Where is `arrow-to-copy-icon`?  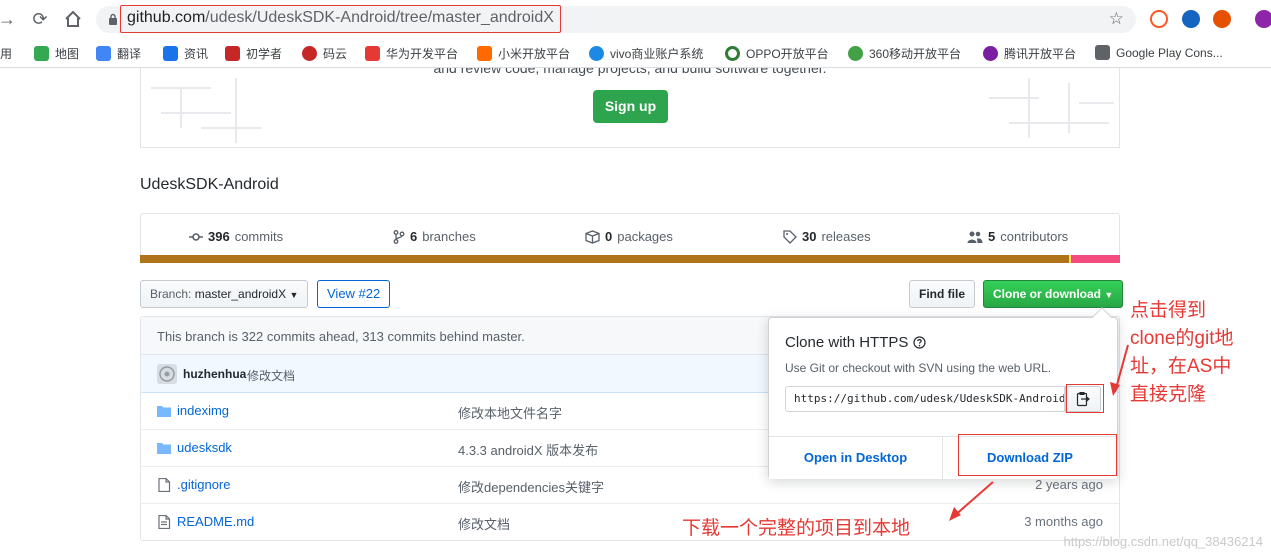
arrow-to-copy-icon is located at coordinates (1119, 370).